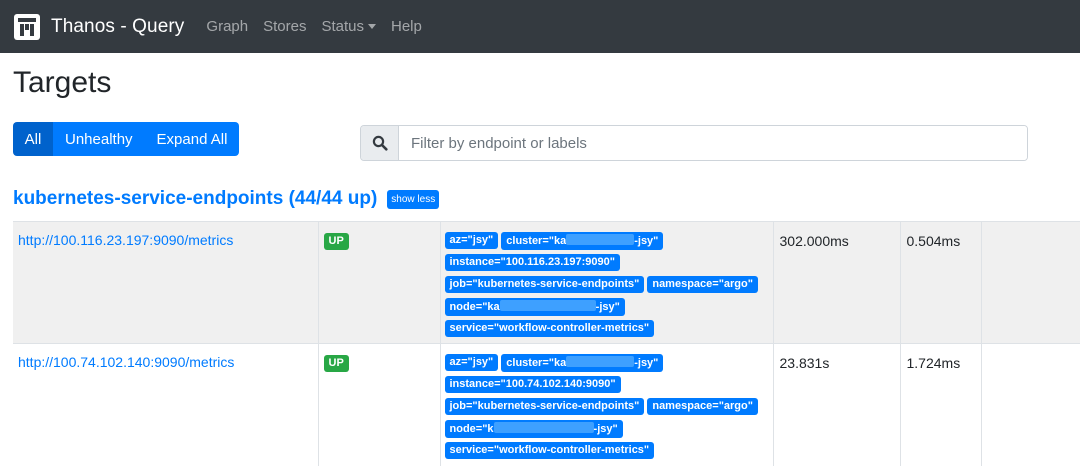  What do you see at coordinates (192, 139) in the screenshot?
I see `expand-all-button: Expand All` at bounding box center [192, 139].